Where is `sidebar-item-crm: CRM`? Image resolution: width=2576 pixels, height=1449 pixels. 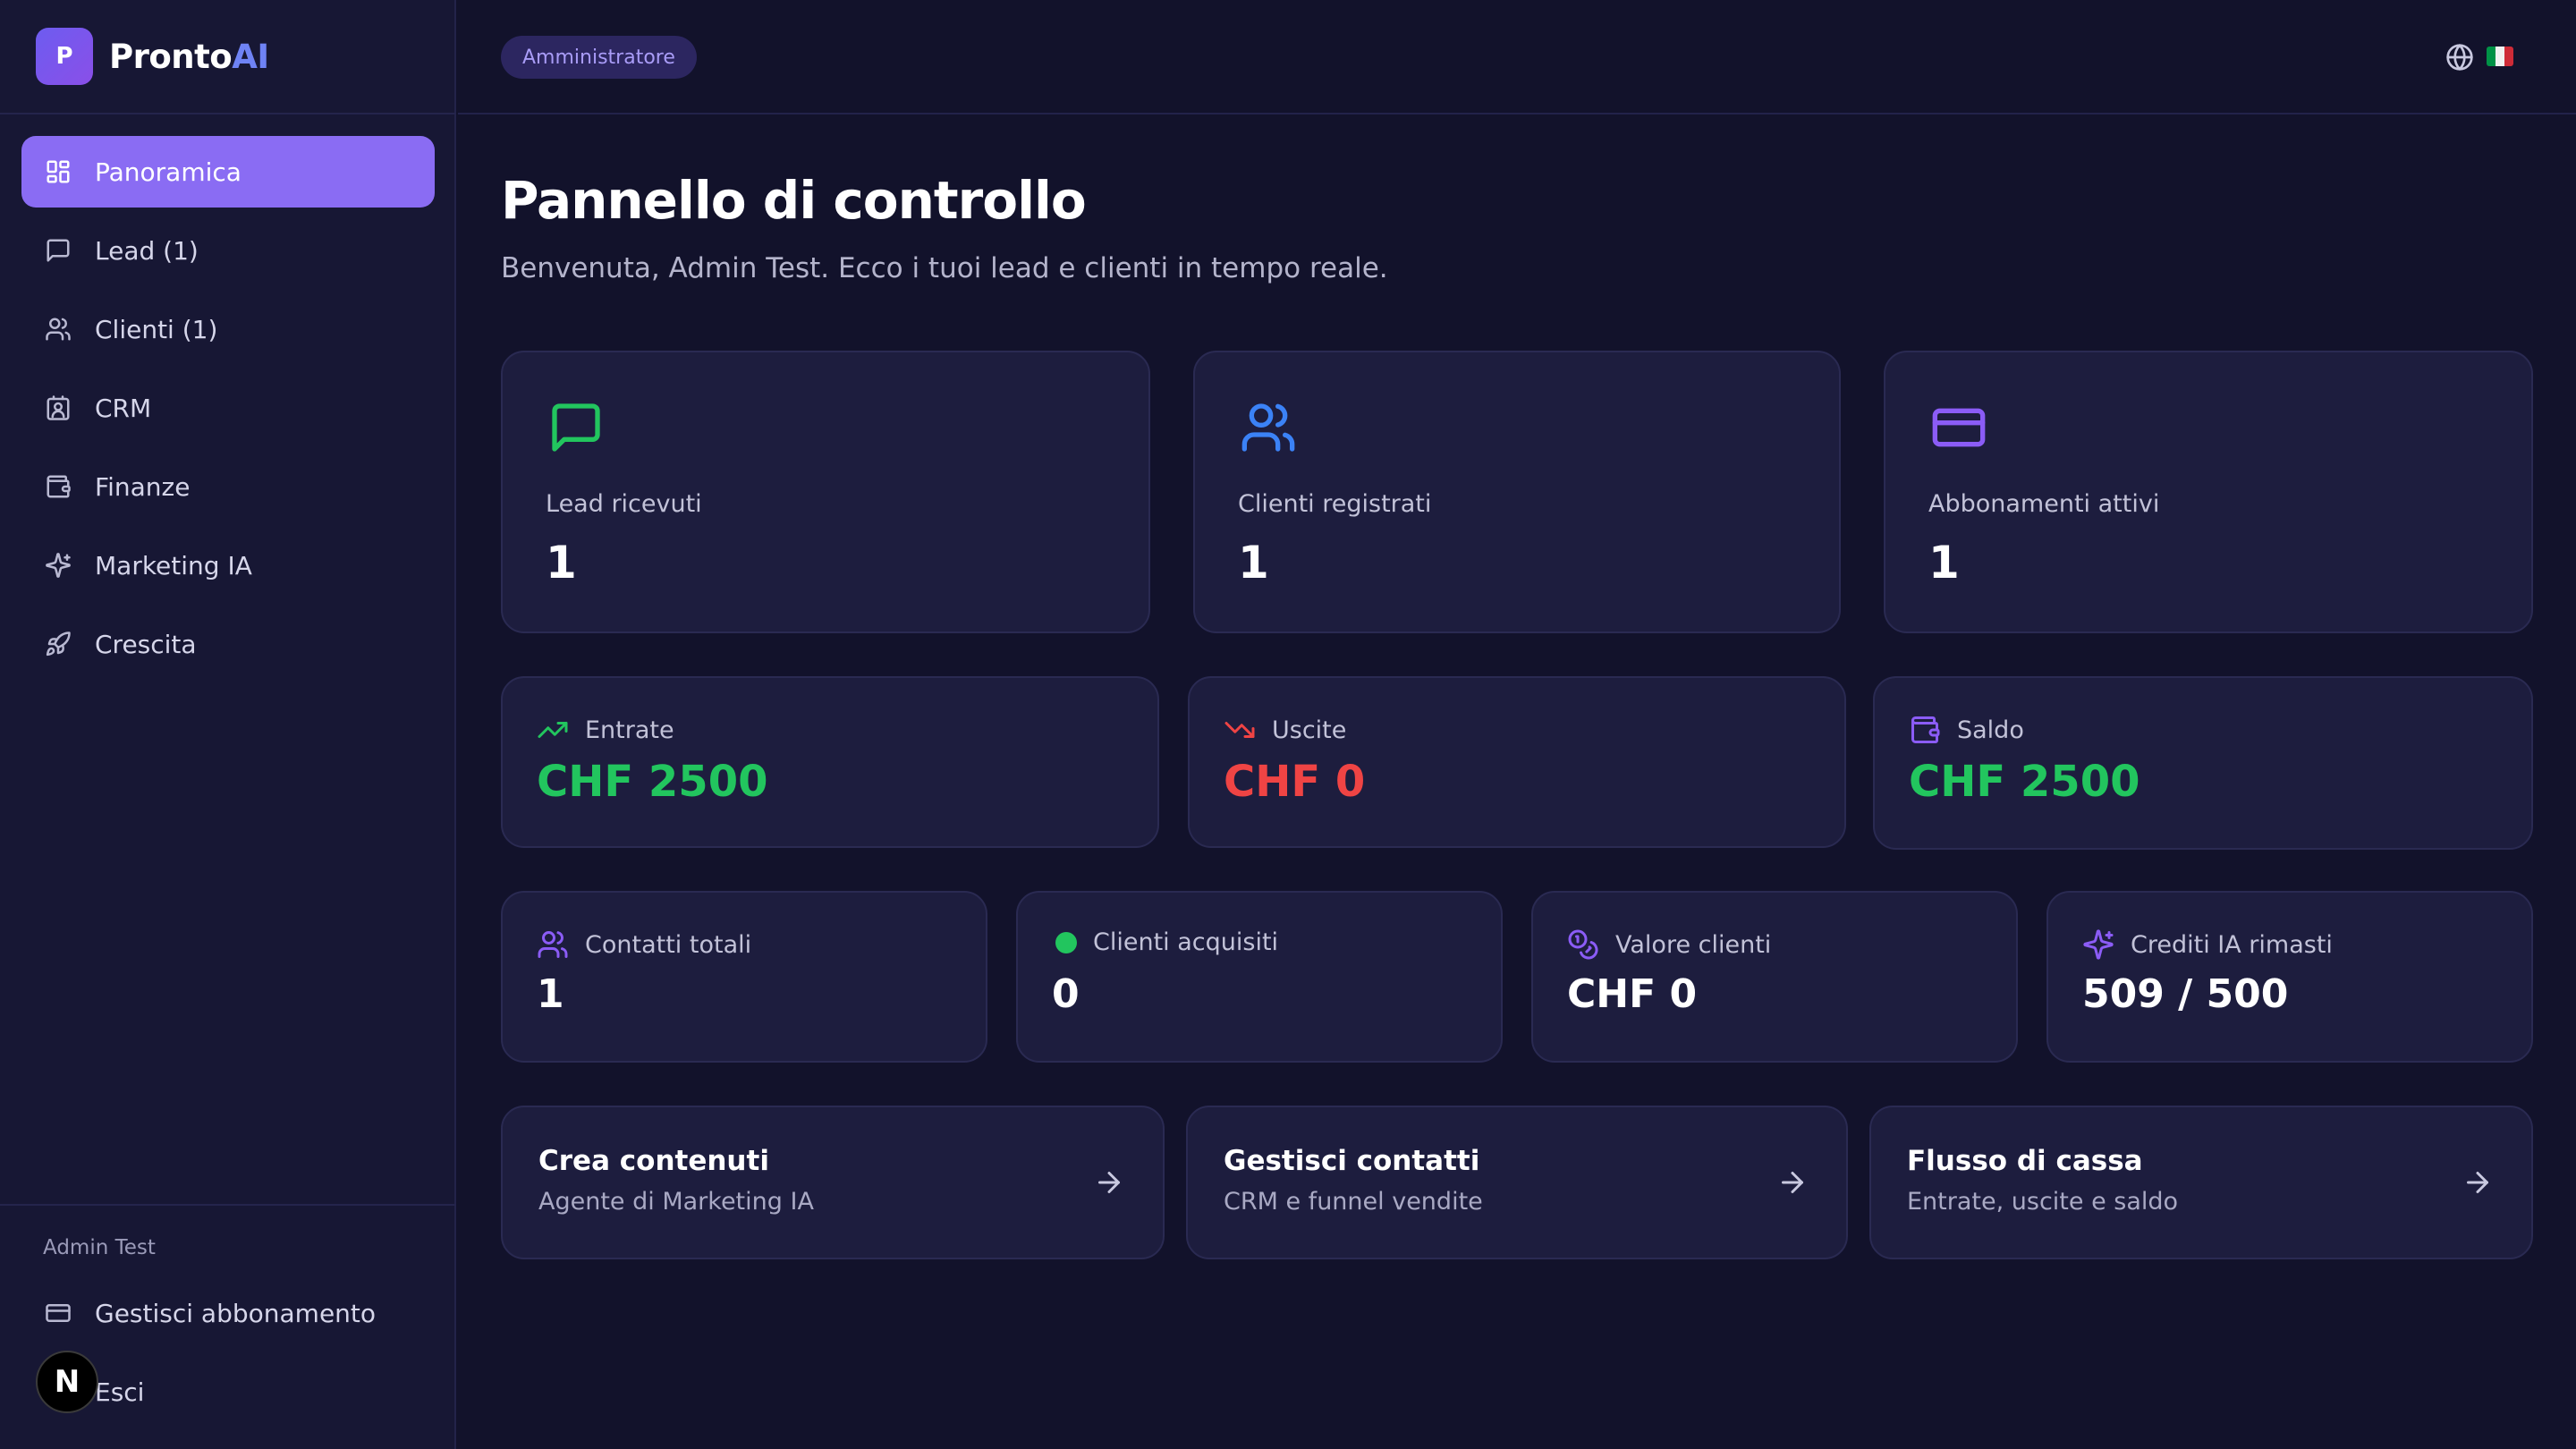 sidebar-item-crm: CRM is located at coordinates (228, 408).